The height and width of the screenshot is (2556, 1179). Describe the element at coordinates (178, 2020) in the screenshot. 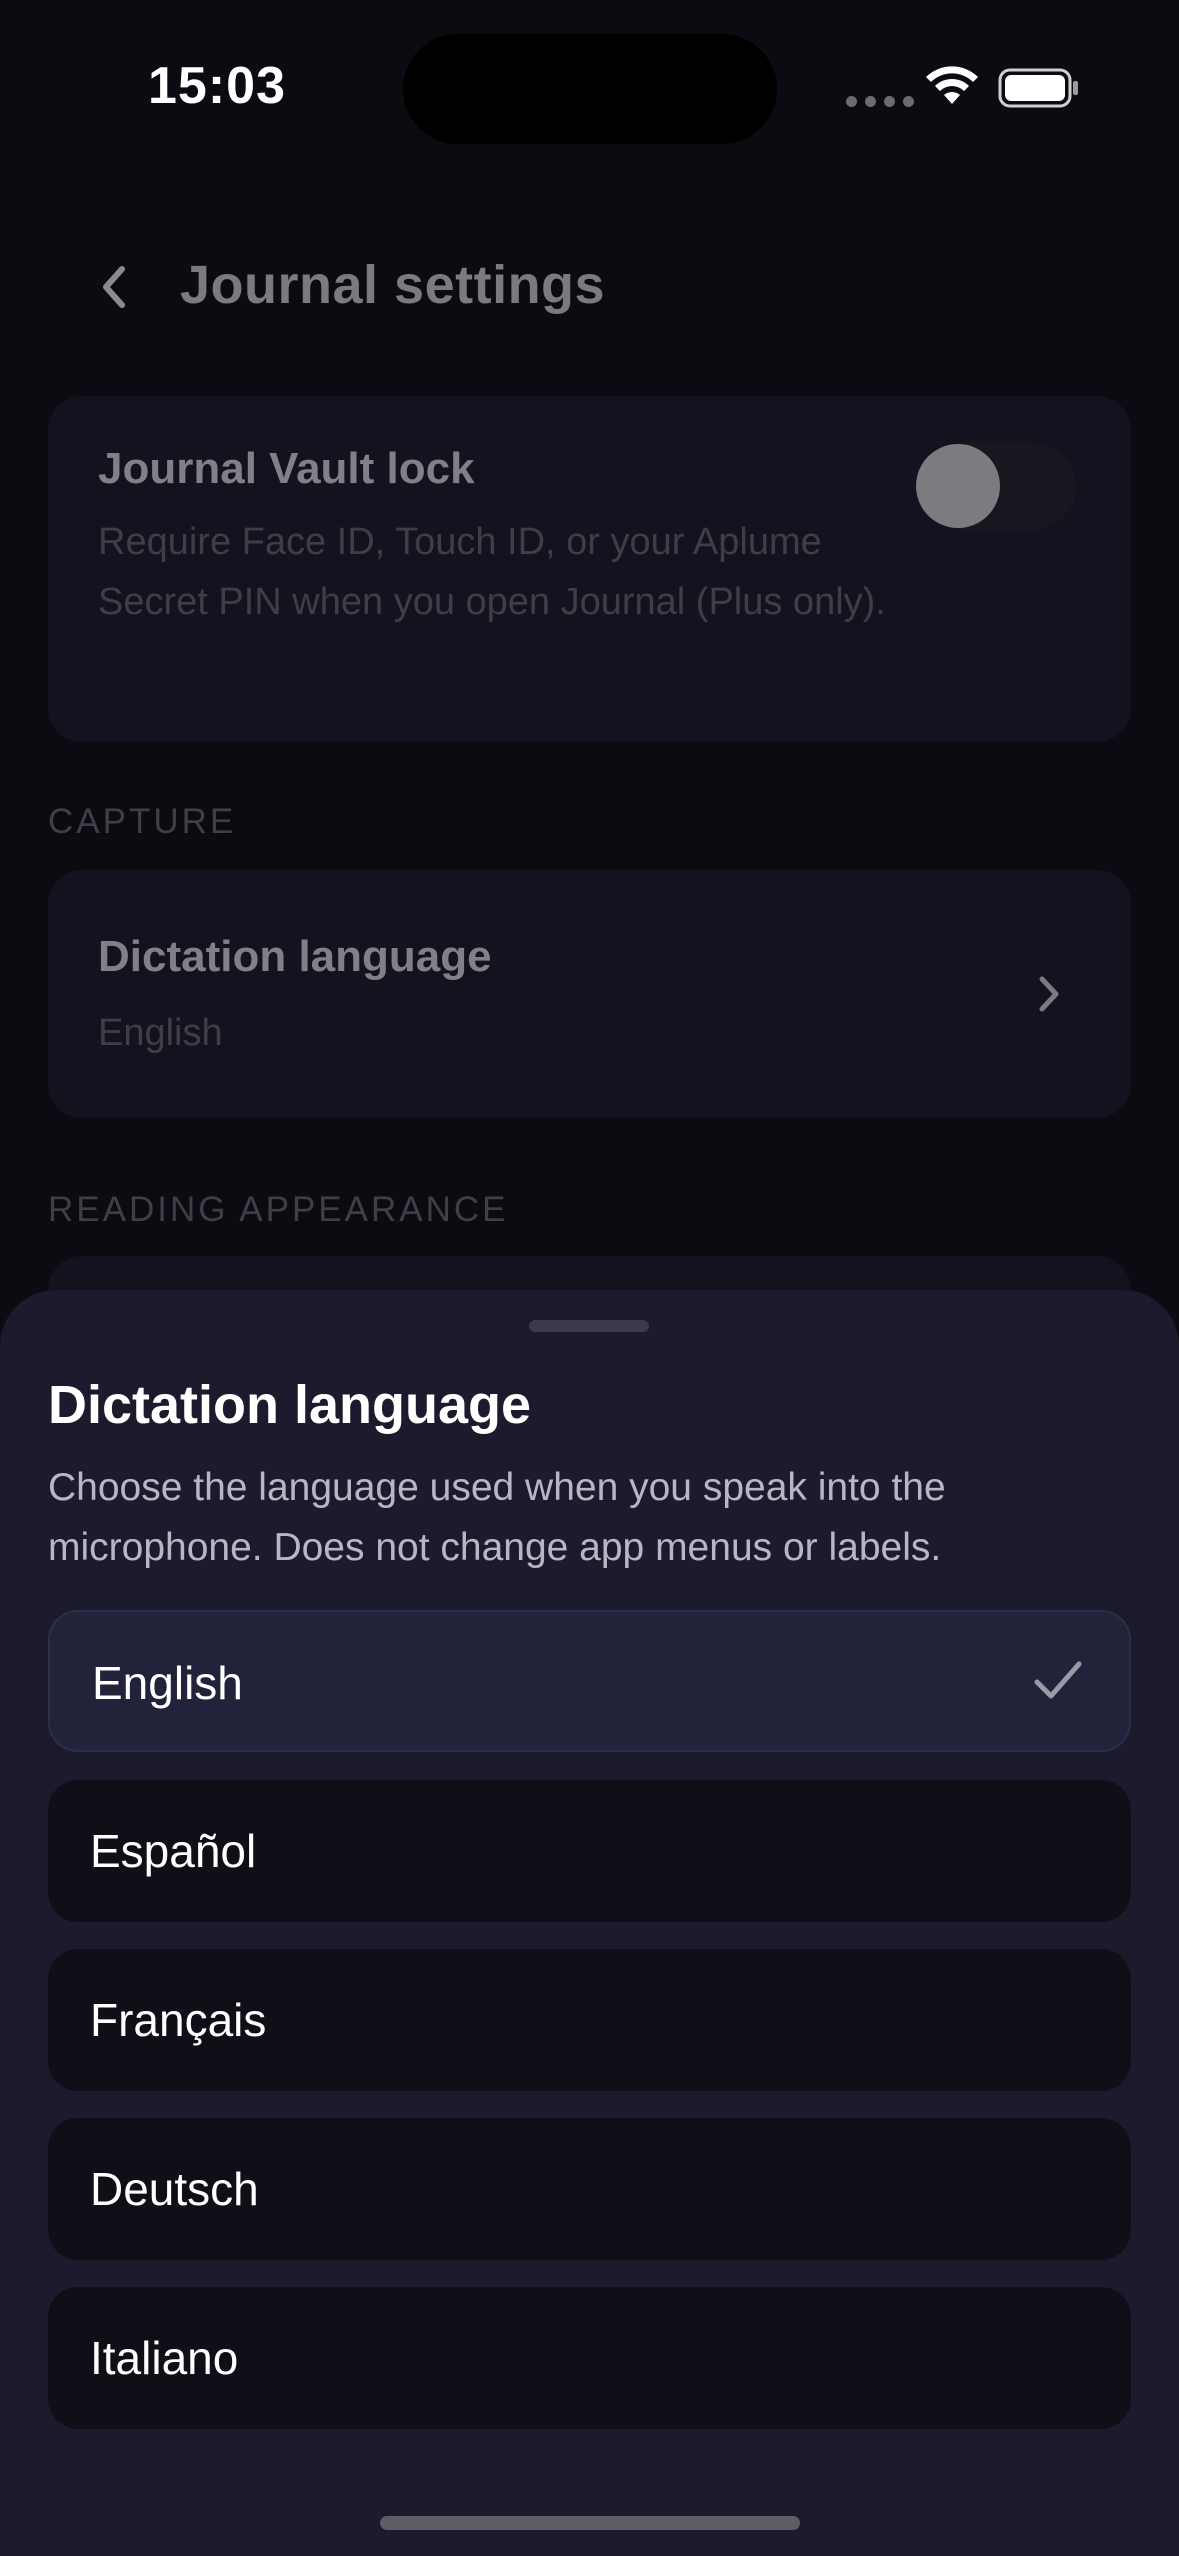

I see `language-option-label: Français` at that location.